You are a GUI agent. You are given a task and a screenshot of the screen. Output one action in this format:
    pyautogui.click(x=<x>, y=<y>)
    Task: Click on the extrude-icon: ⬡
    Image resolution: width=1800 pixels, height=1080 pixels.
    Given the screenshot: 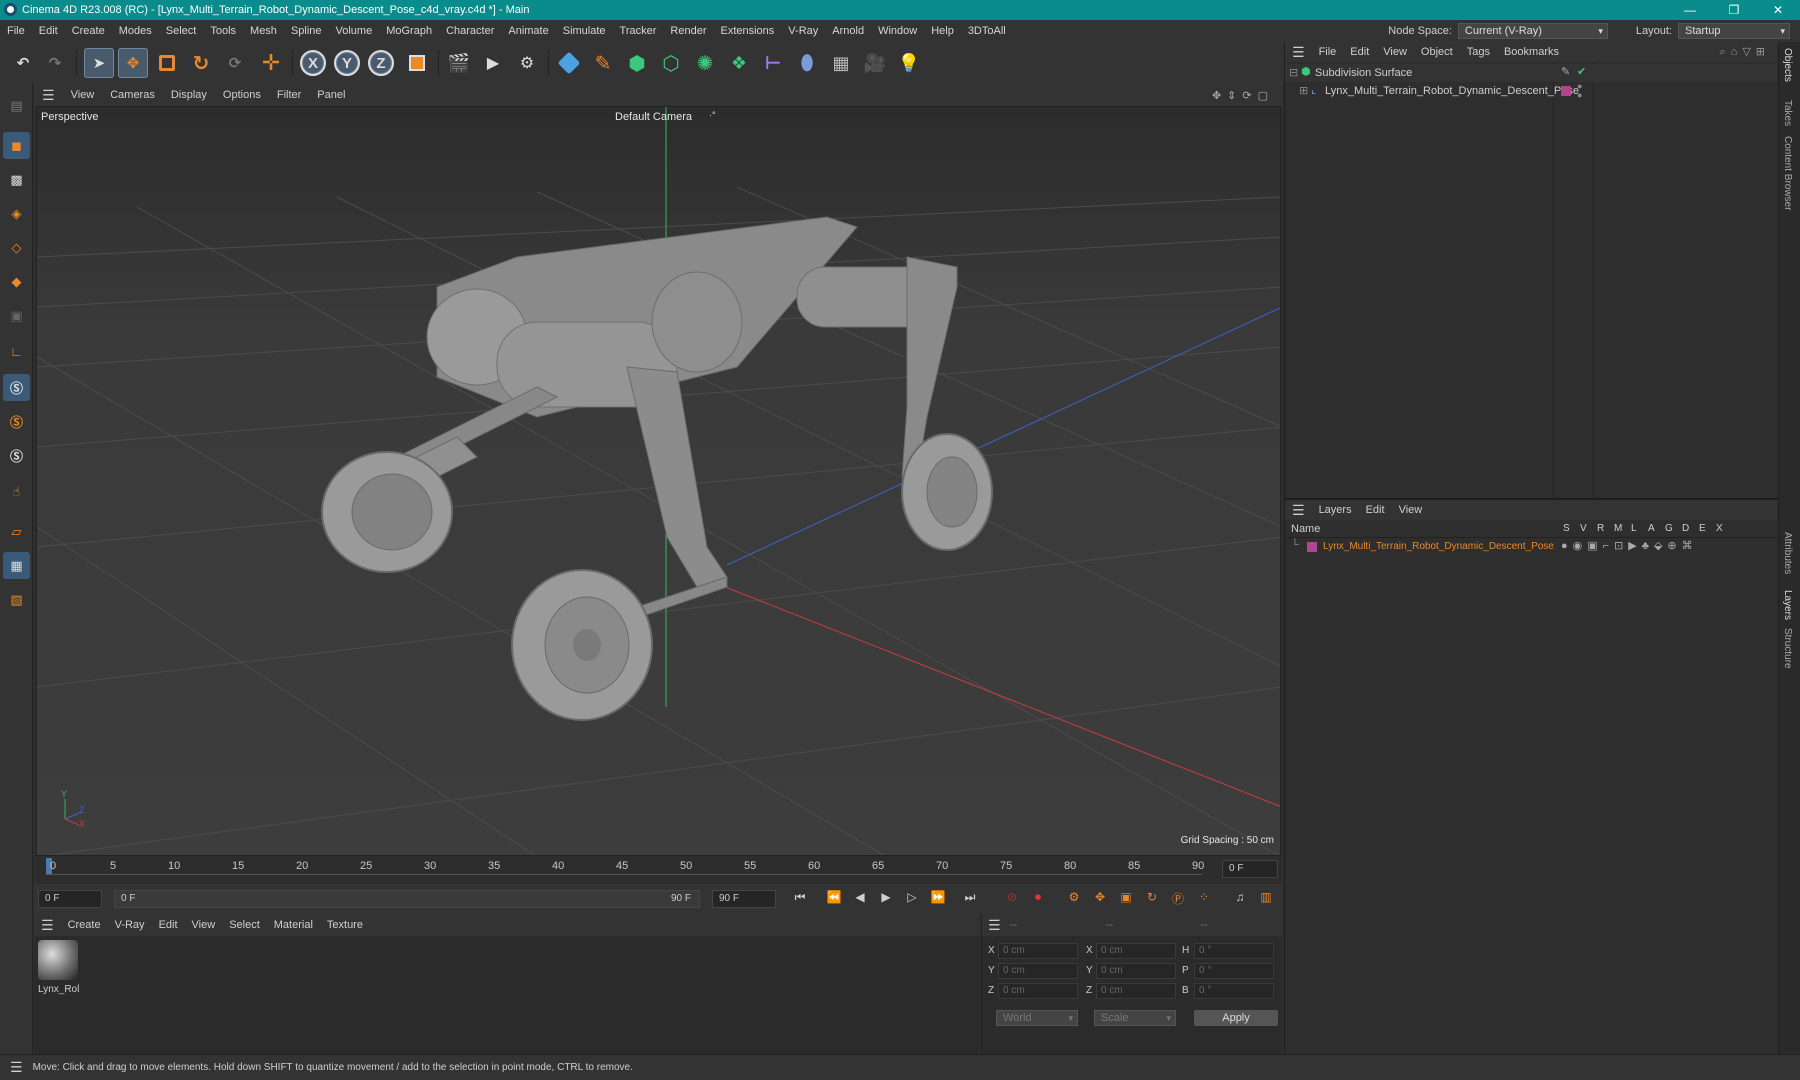 What is the action you would take?
    pyautogui.click(x=671, y=63)
    